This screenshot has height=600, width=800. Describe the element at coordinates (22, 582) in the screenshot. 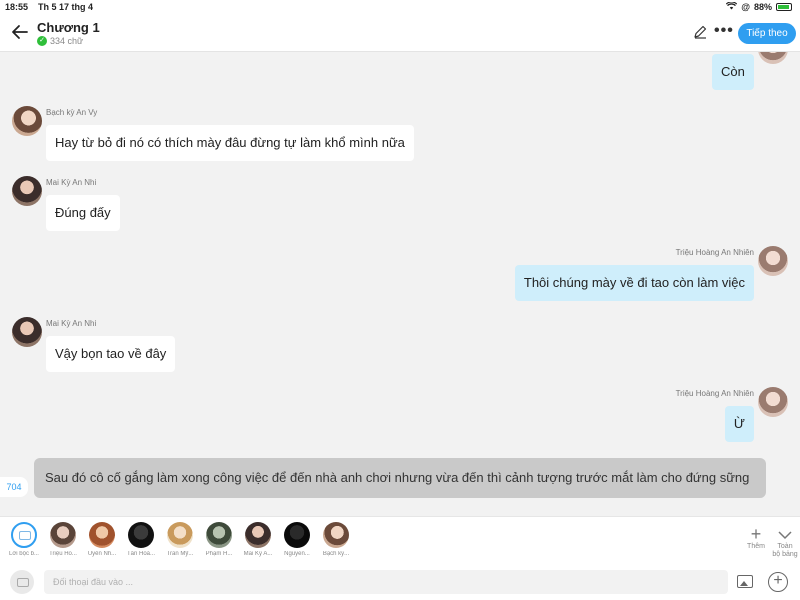

I see `chat-bubble-icon` at that location.